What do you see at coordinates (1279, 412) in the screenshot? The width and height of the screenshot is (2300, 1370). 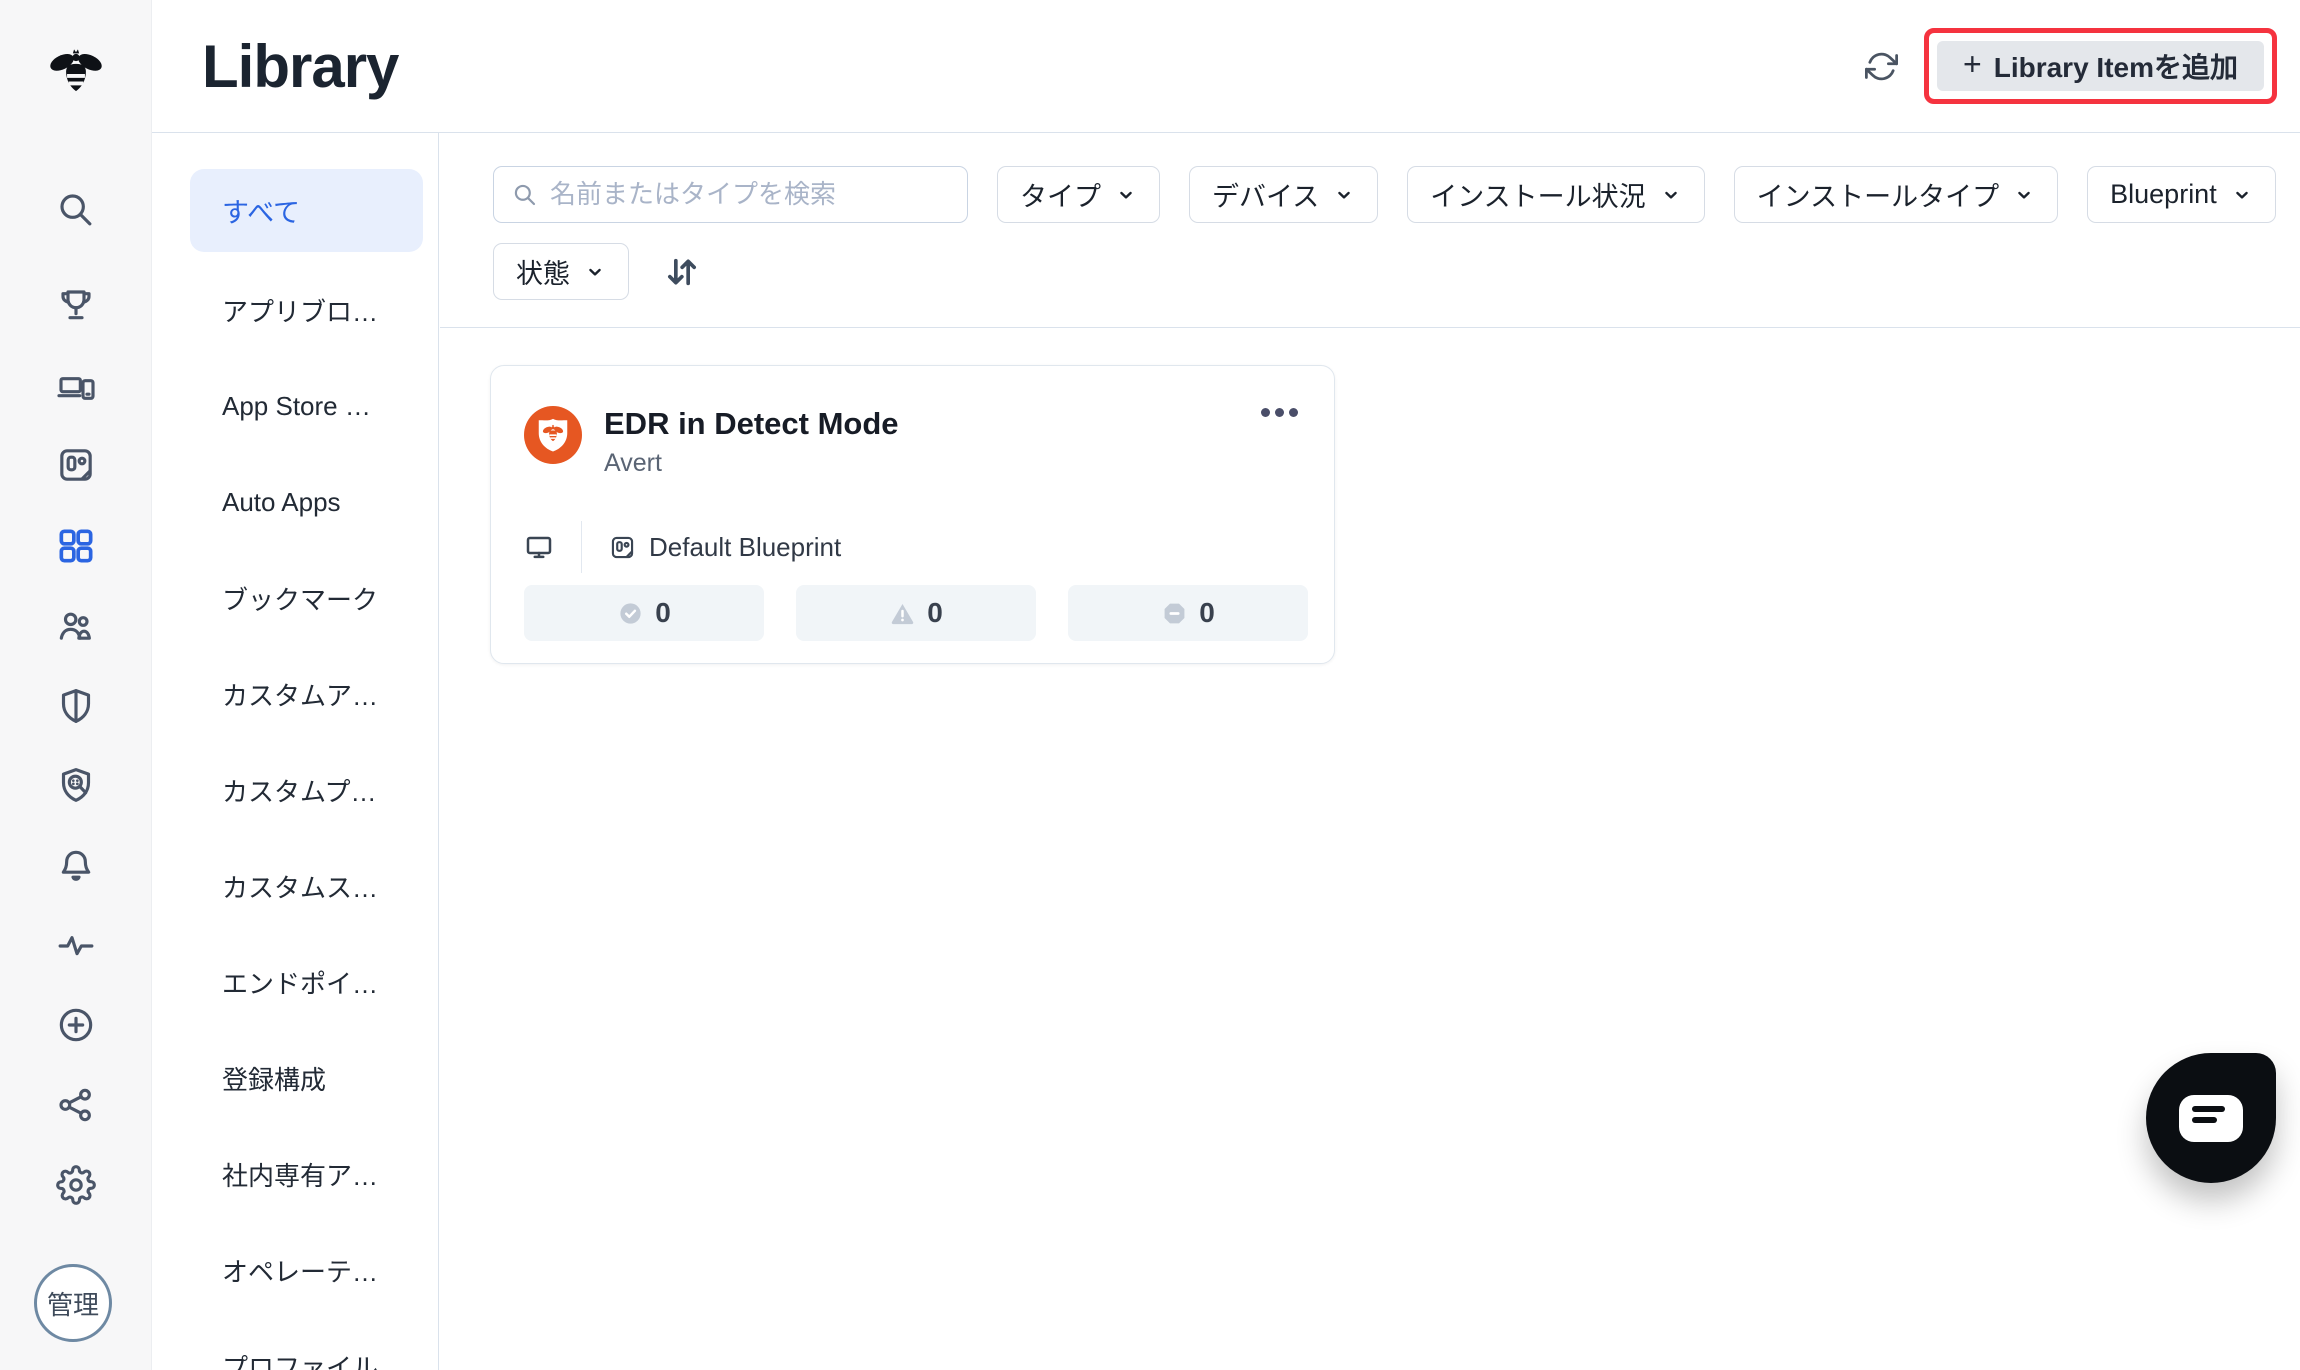 I see `card-more-menu-button` at bounding box center [1279, 412].